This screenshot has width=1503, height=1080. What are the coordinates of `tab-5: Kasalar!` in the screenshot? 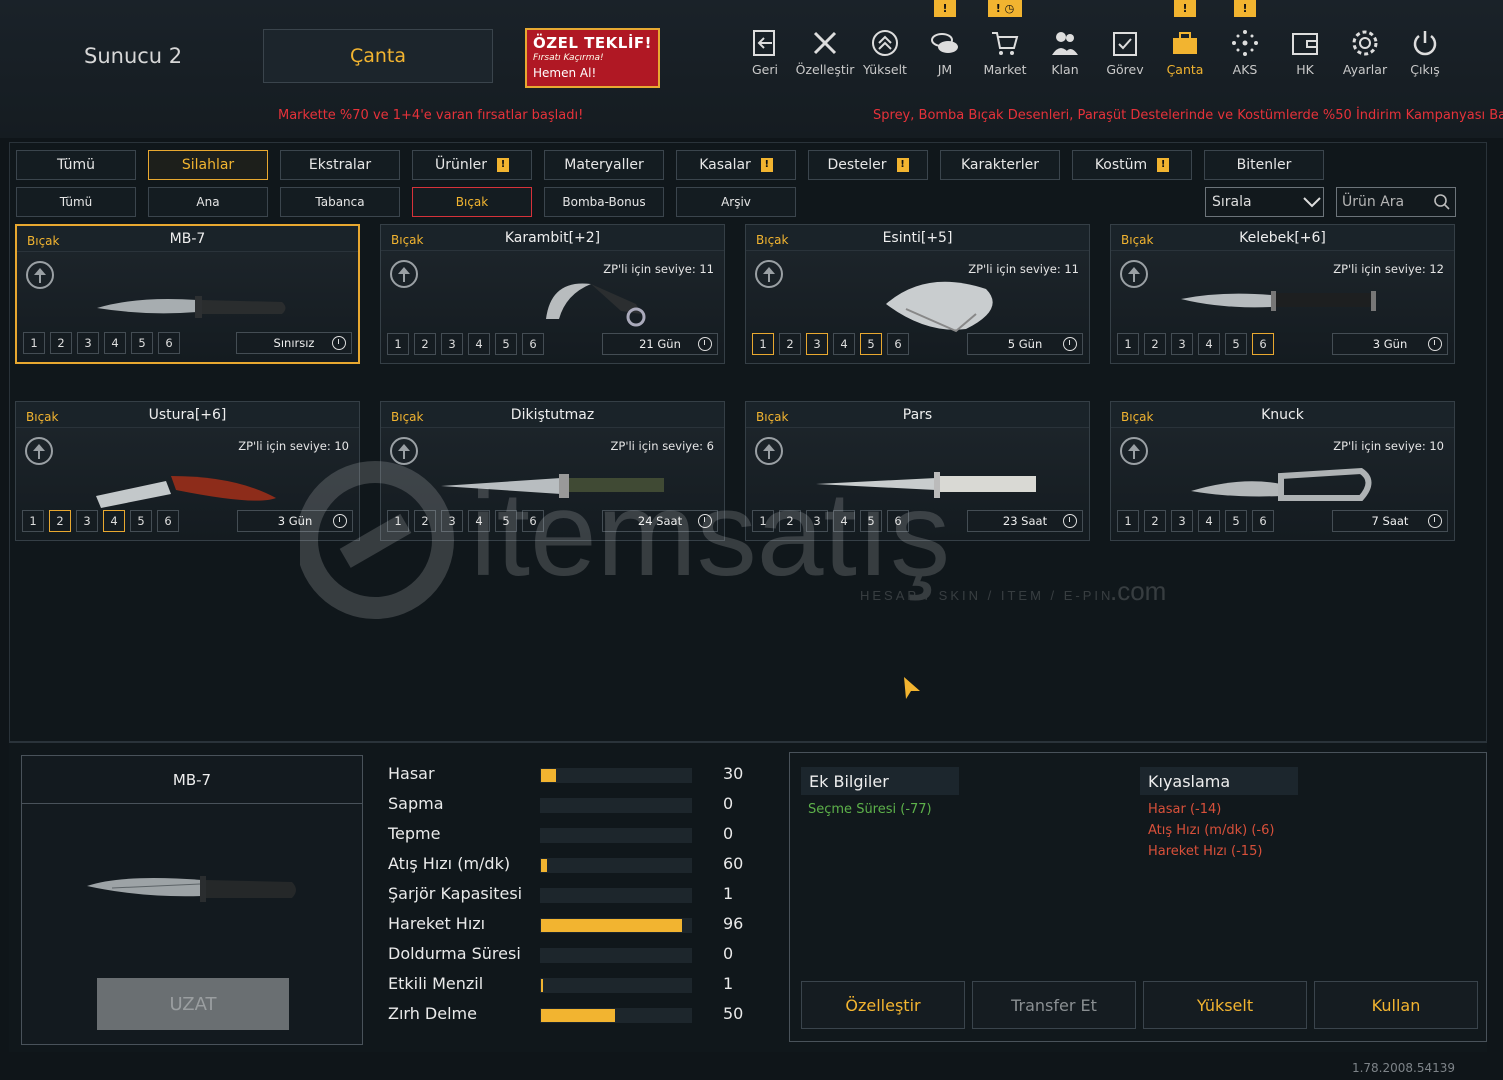 It's located at (736, 165).